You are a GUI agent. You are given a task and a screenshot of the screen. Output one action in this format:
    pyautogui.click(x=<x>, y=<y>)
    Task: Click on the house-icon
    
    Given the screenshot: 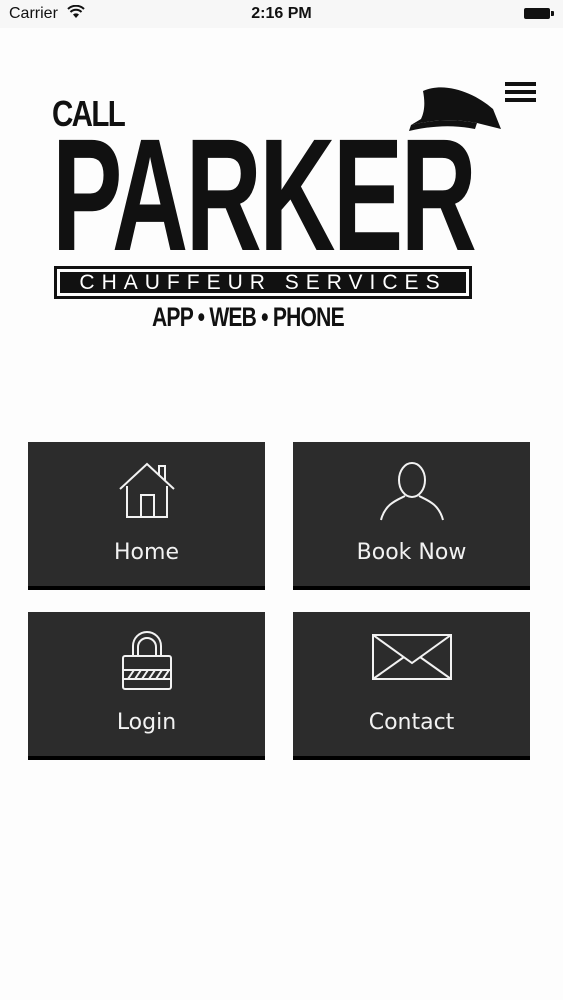 What is the action you would take?
    pyautogui.click(x=147, y=492)
    